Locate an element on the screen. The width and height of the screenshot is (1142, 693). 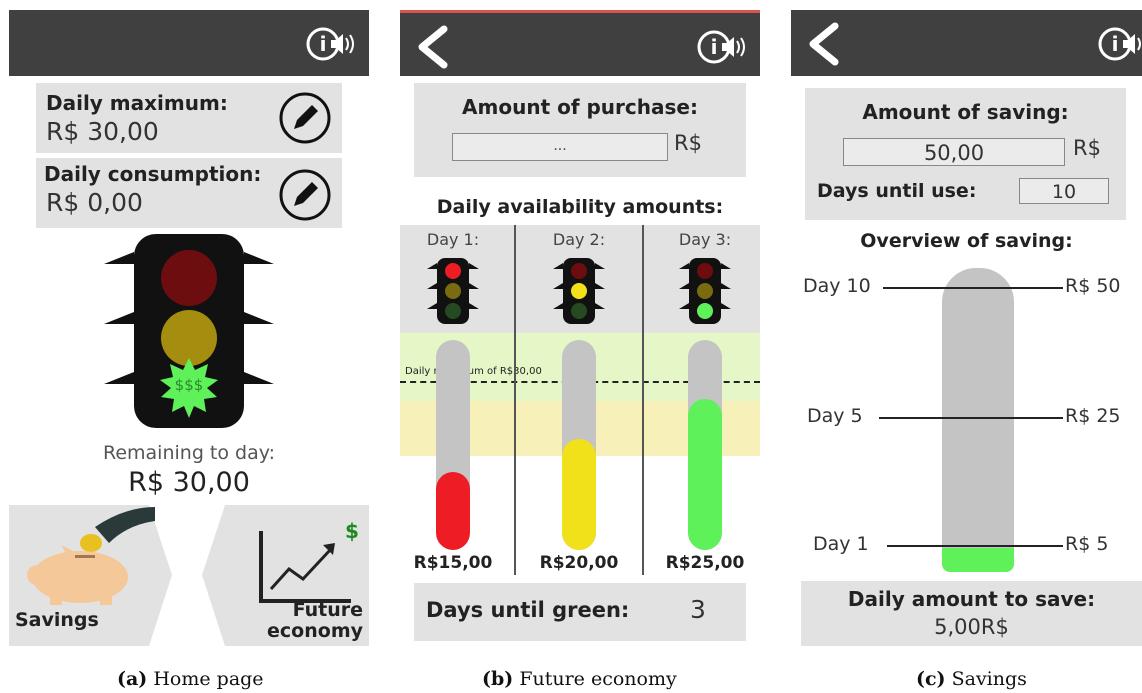
overview-title: Overview of saving: is located at coordinates (966, 241).